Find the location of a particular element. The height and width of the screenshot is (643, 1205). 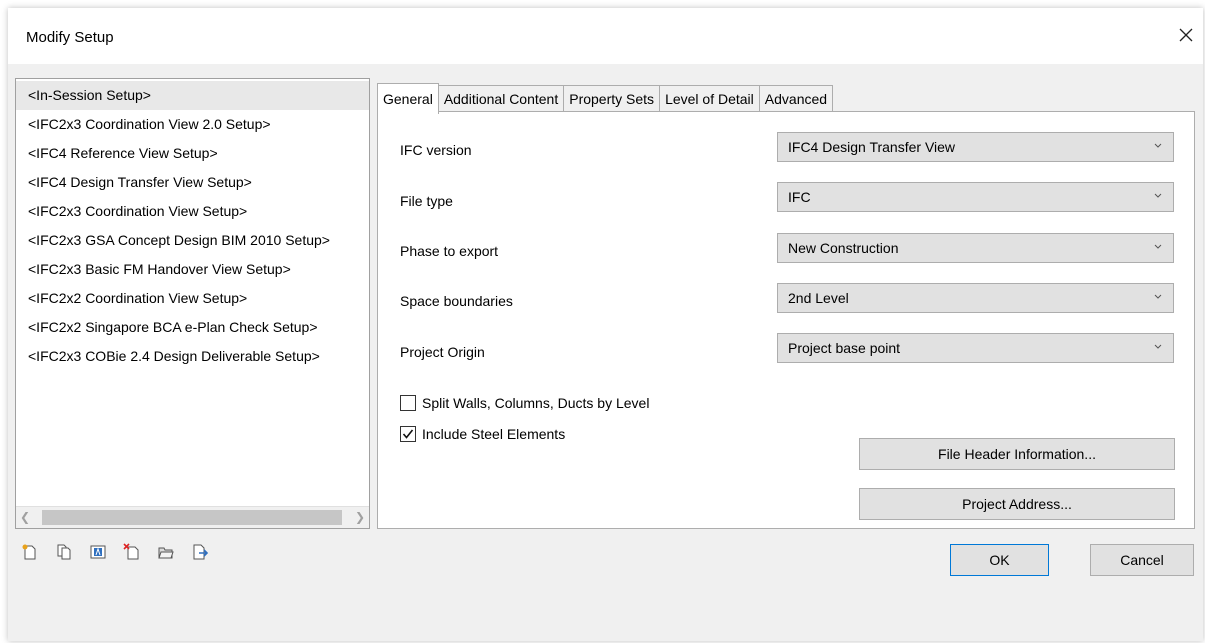

file-type-select: IFC is located at coordinates (975, 197).